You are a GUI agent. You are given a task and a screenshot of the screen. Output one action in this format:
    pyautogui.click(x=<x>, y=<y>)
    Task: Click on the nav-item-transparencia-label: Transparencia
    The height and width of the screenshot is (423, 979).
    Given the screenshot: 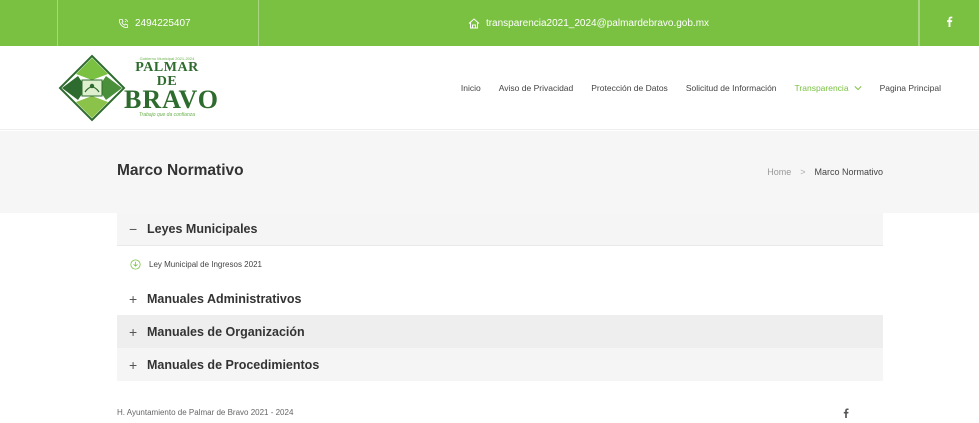 What is the action you would take?
    pyautogui.click(x=821, y=88)
    